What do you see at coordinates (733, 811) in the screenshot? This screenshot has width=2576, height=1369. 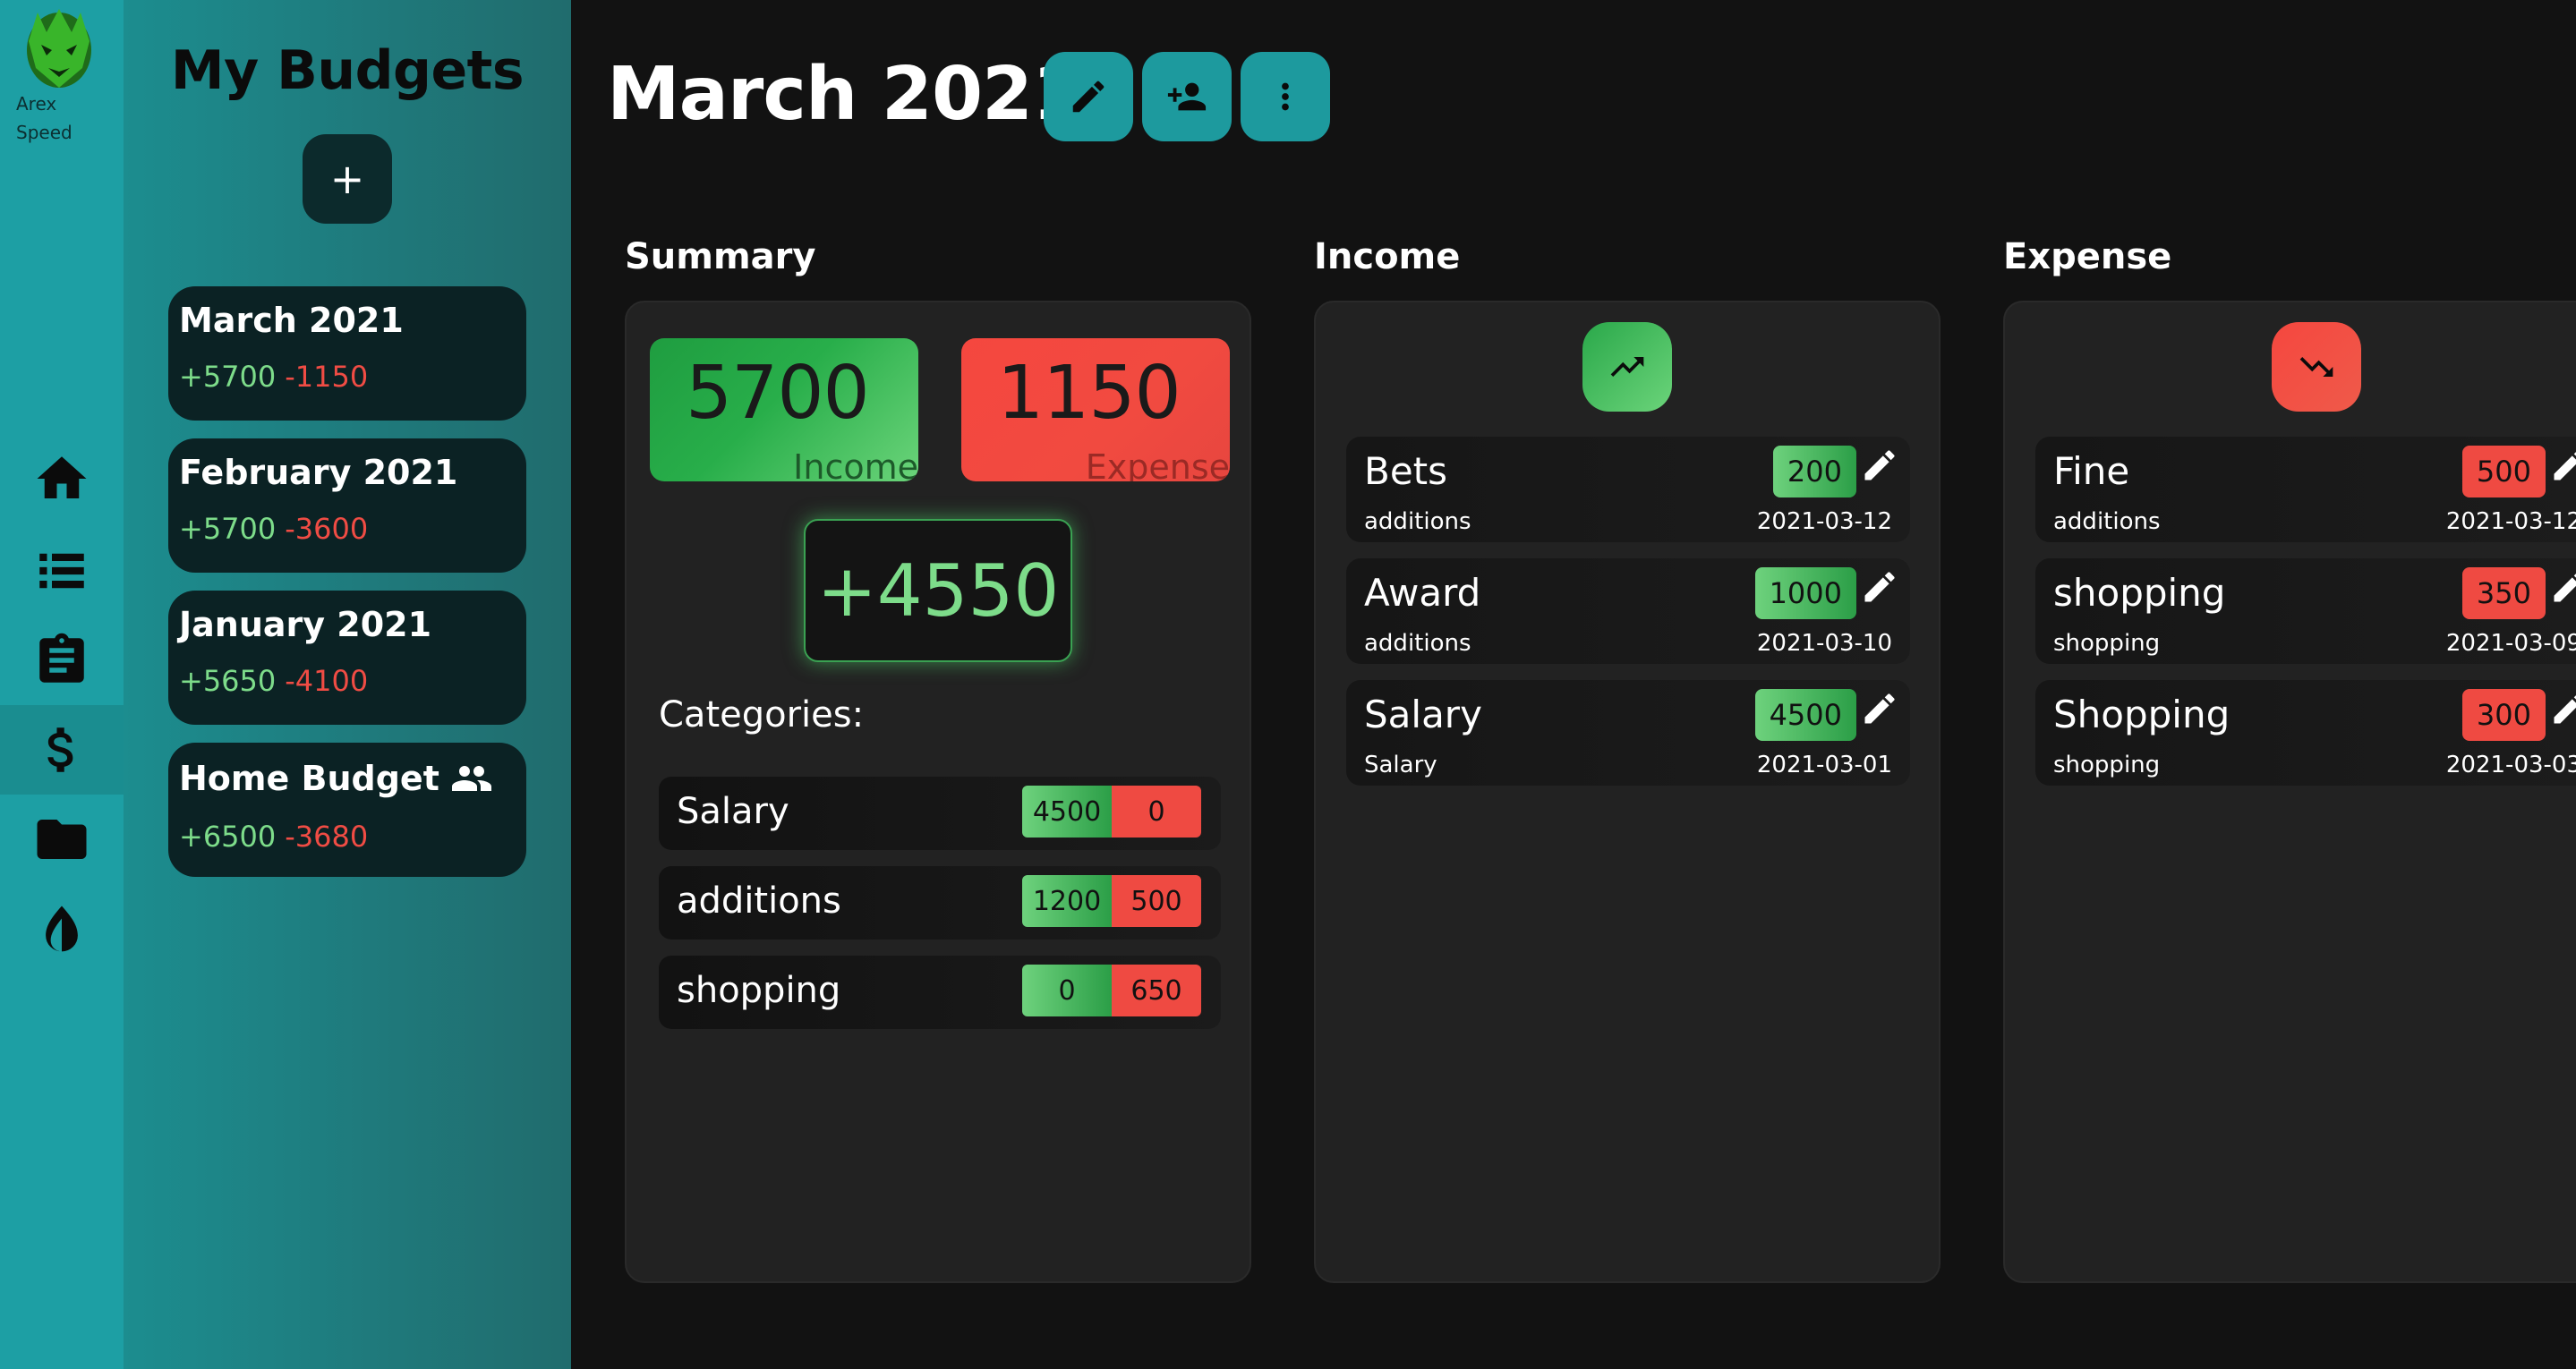 I see `category-name: Salary` at bounding box center [733, 811].